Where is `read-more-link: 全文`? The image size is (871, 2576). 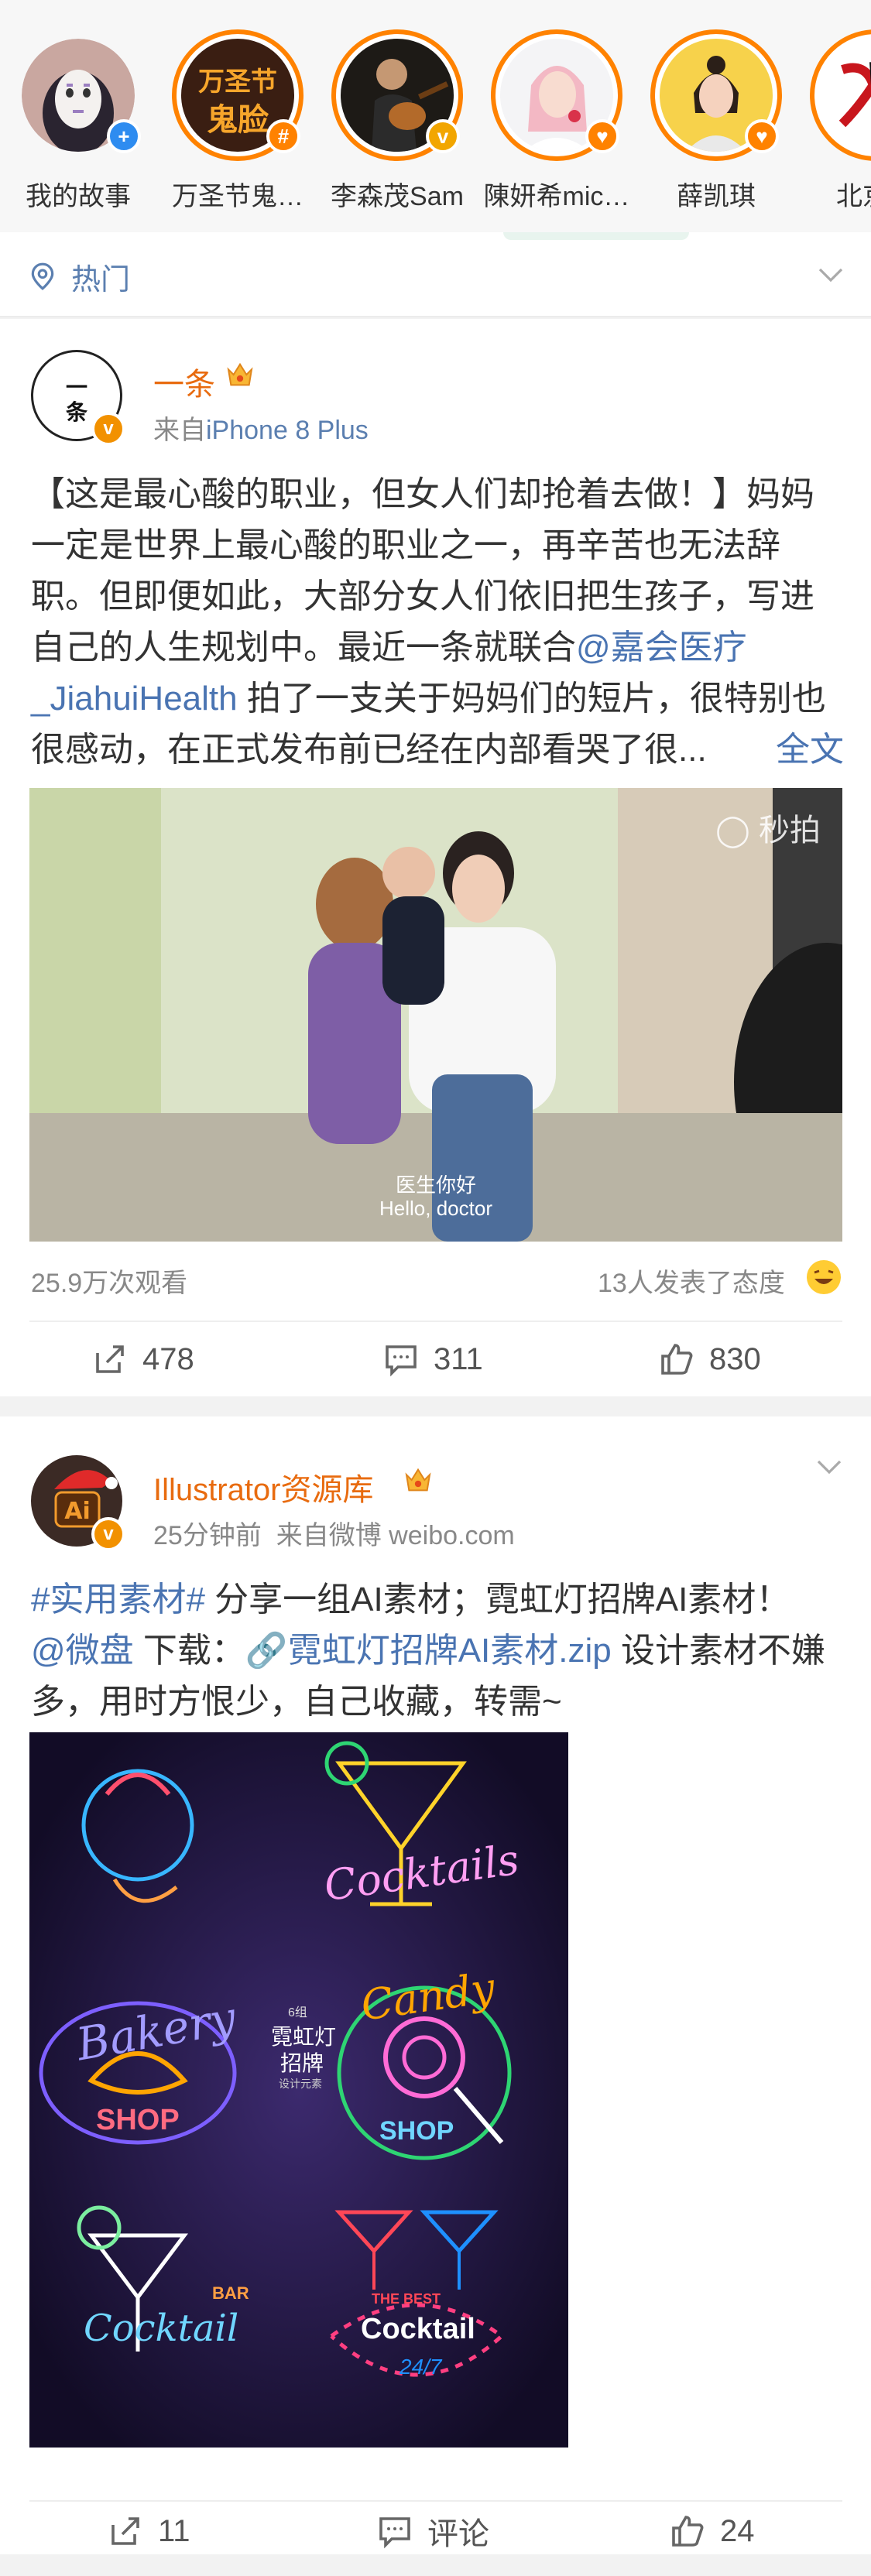 read-more-link: 全文 is located at coordinates (810, 750).